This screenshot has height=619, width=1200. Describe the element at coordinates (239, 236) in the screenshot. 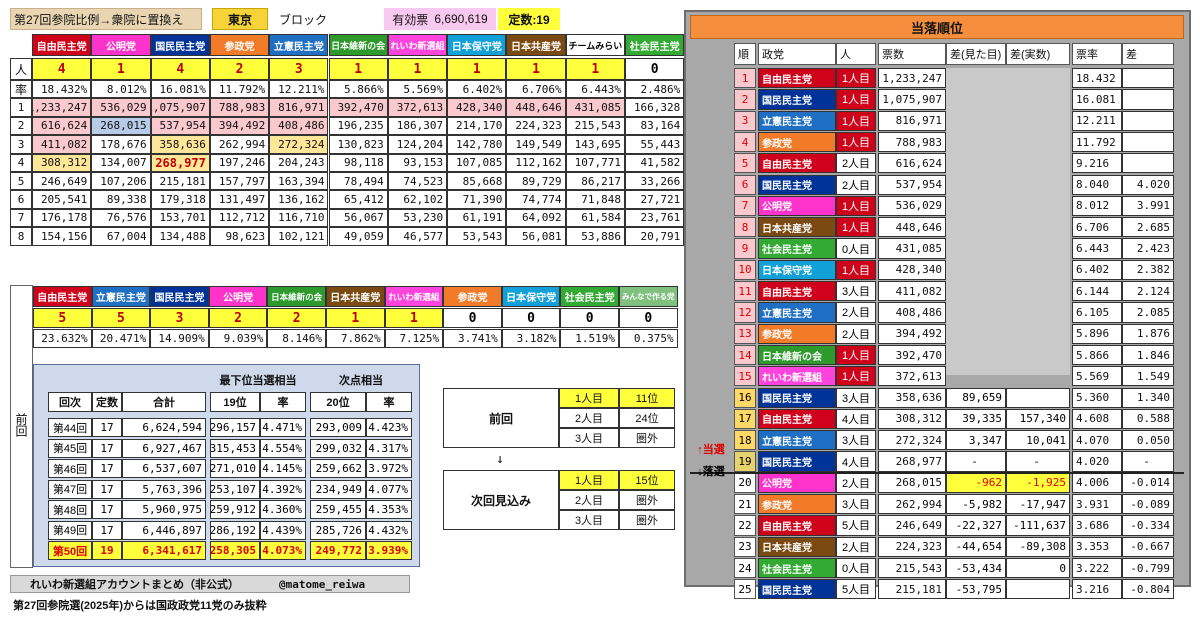

I see `quotient-value: 98,623` at that location.